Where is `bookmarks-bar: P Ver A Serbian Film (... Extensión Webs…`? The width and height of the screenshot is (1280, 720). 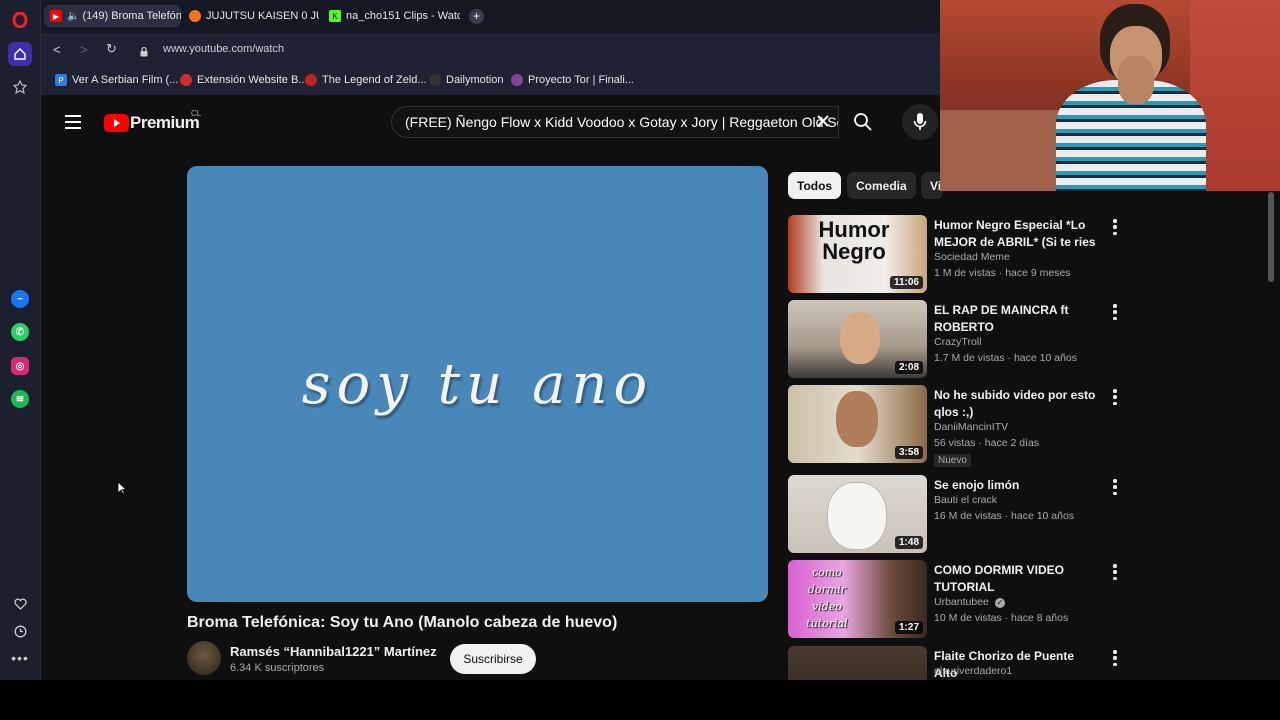 bookmarks-bar: P Ver A Serbian Film (... Extensión Webs… is located at coordinates (490, 81).